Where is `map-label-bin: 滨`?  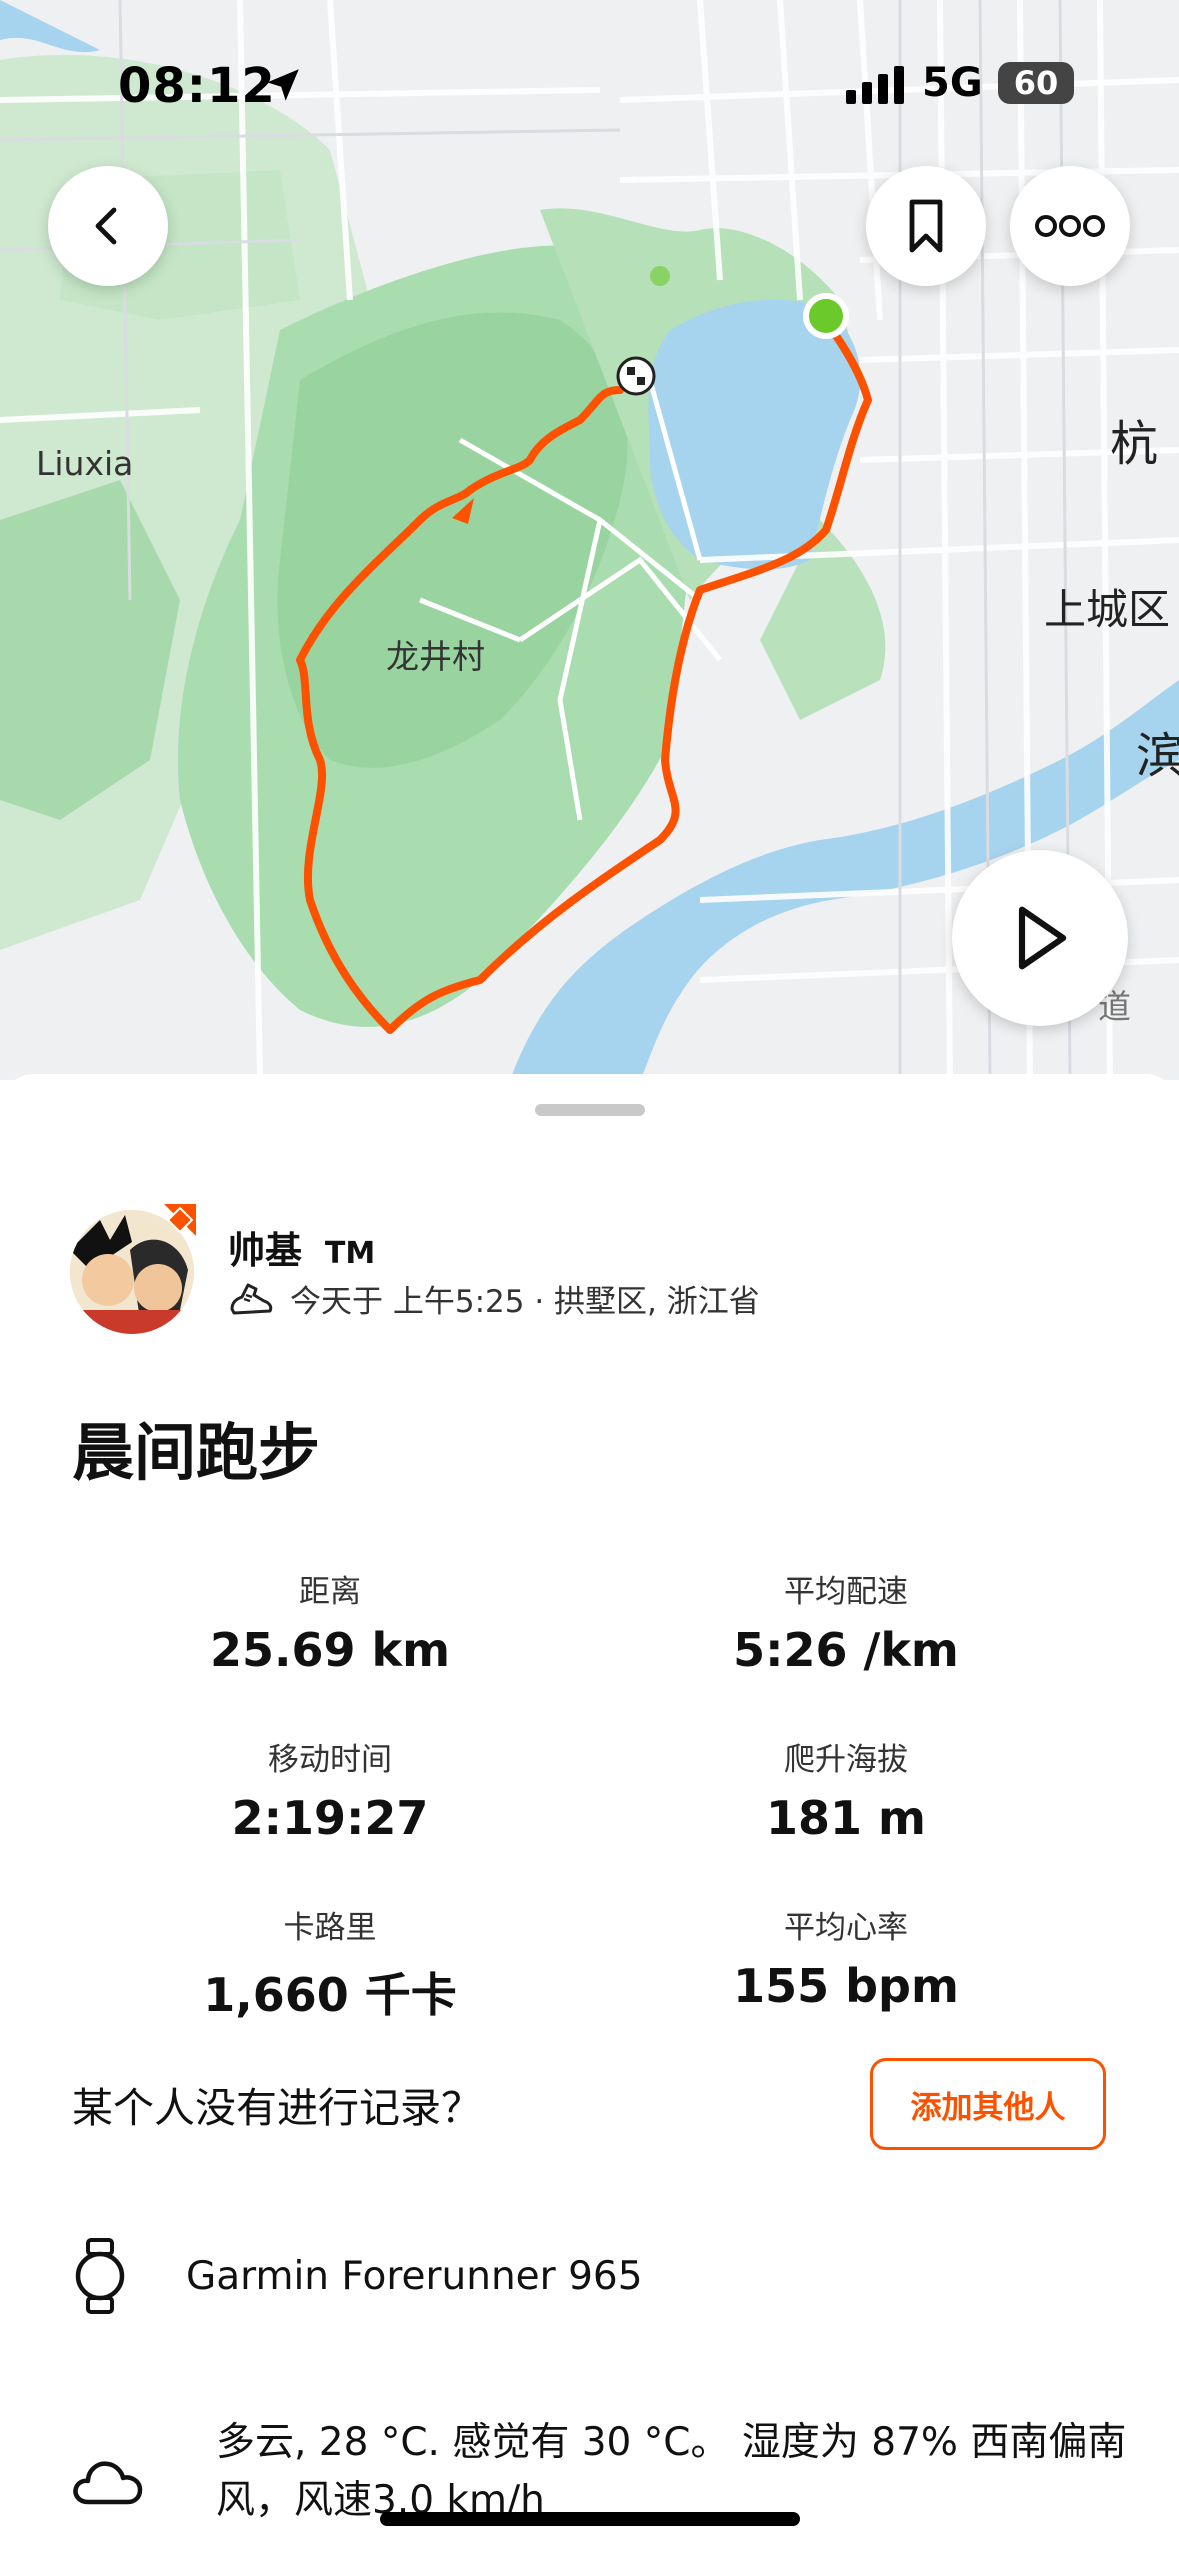 map-label-bin: 滨 is located at coordinates (1157, 756).